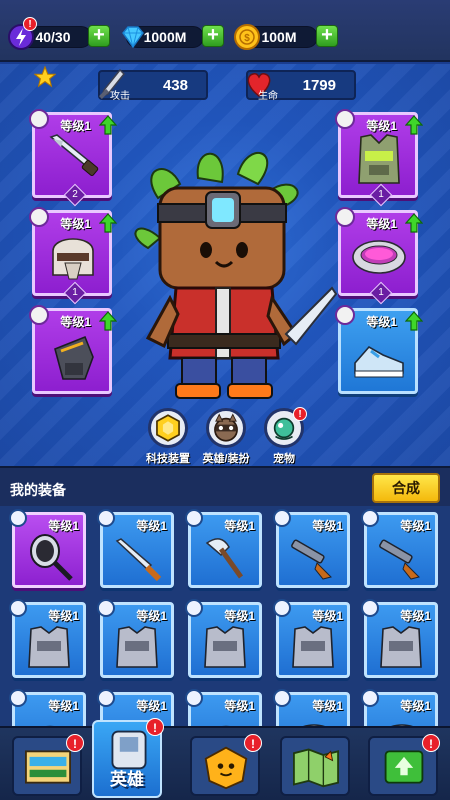 The image size is (450, 800). What do you see at coordinates (45, 77) in the screenshot?
I see `star-icon` at bounding box center [45, 77].